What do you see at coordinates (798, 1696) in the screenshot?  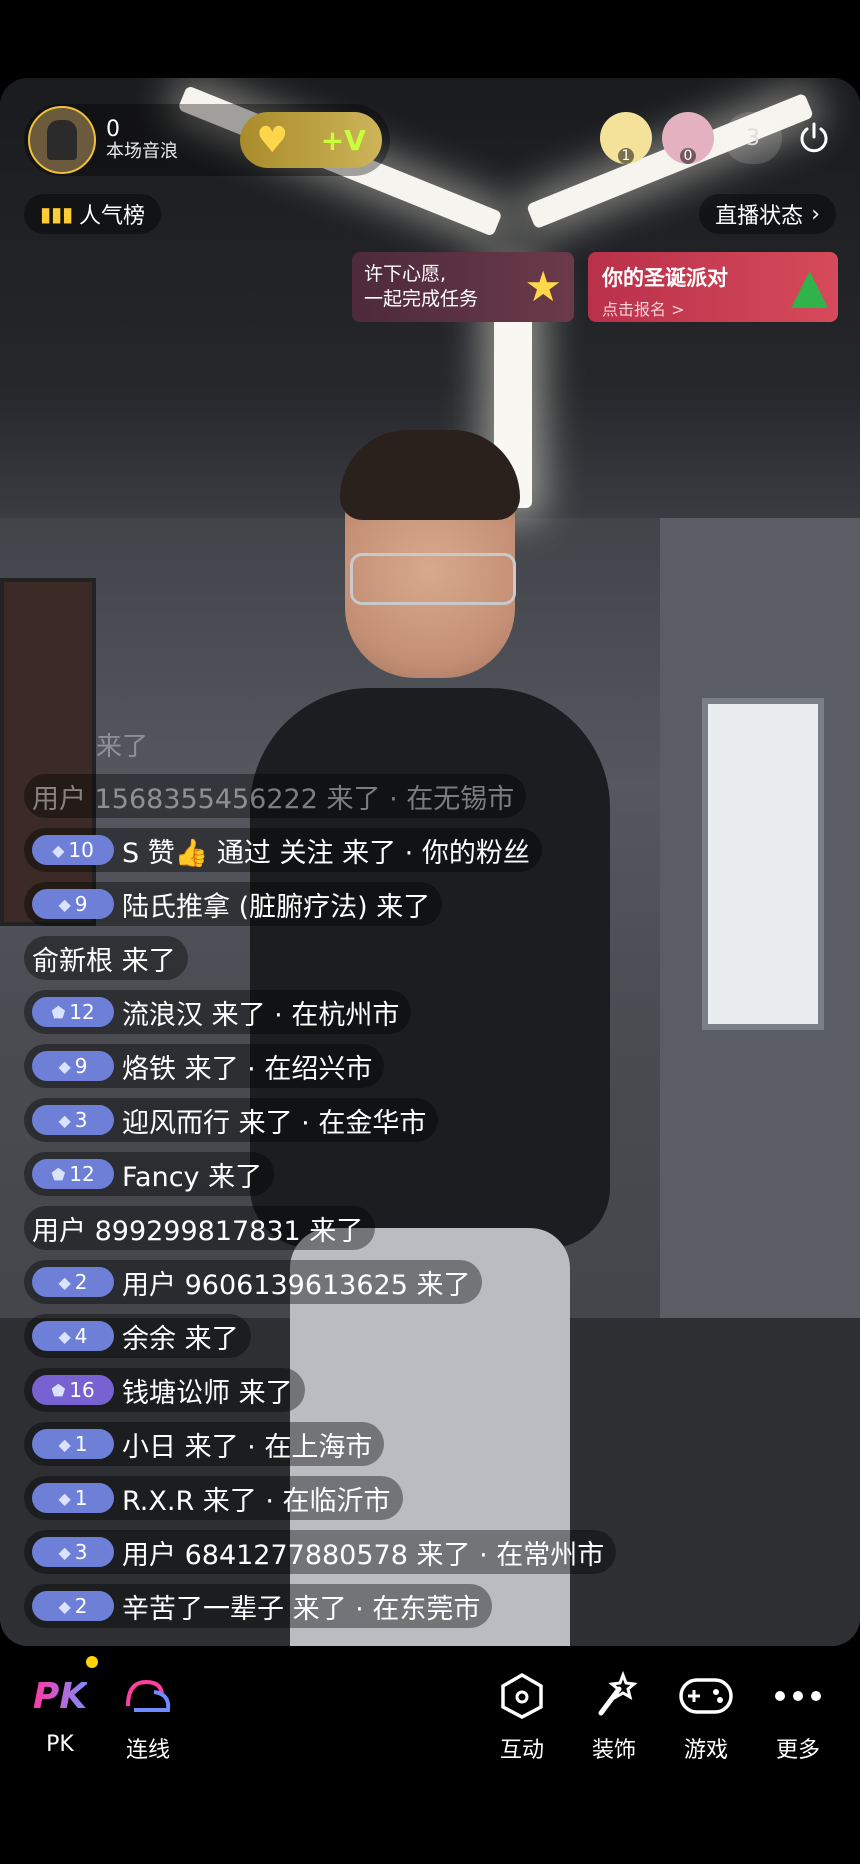 I see `more-dots-icon` at bounding box center [798, 1696].